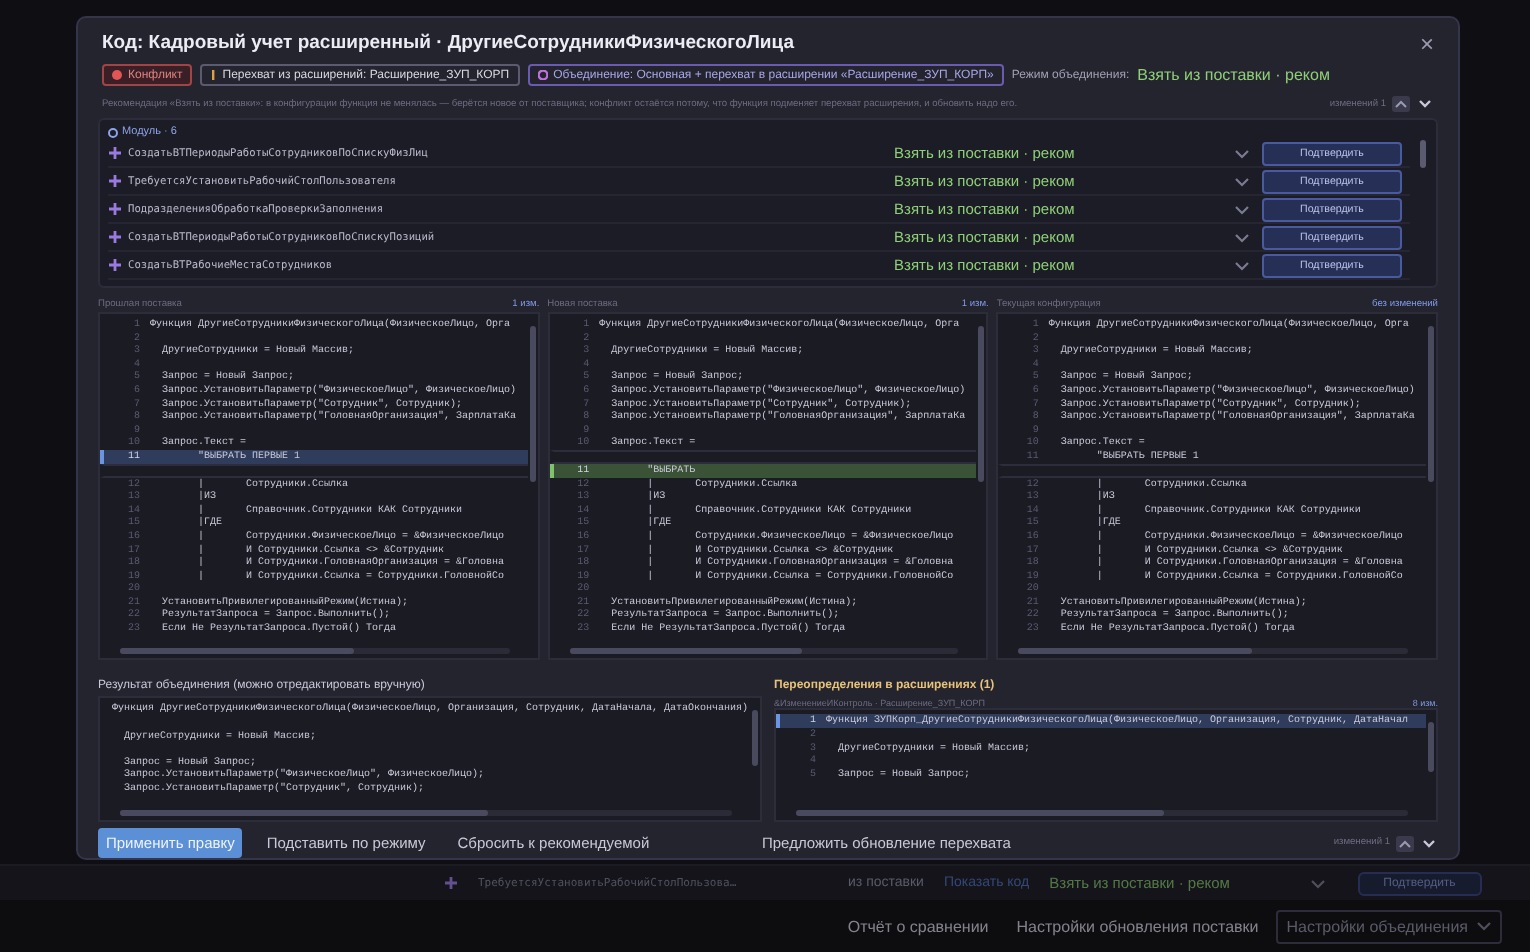 The image size is (1530, 952). I want to click on dialog-title: Код: Кадровый учет расширенный · ДругиеСотрудникиФизическогоЛица, so click(448, 43).